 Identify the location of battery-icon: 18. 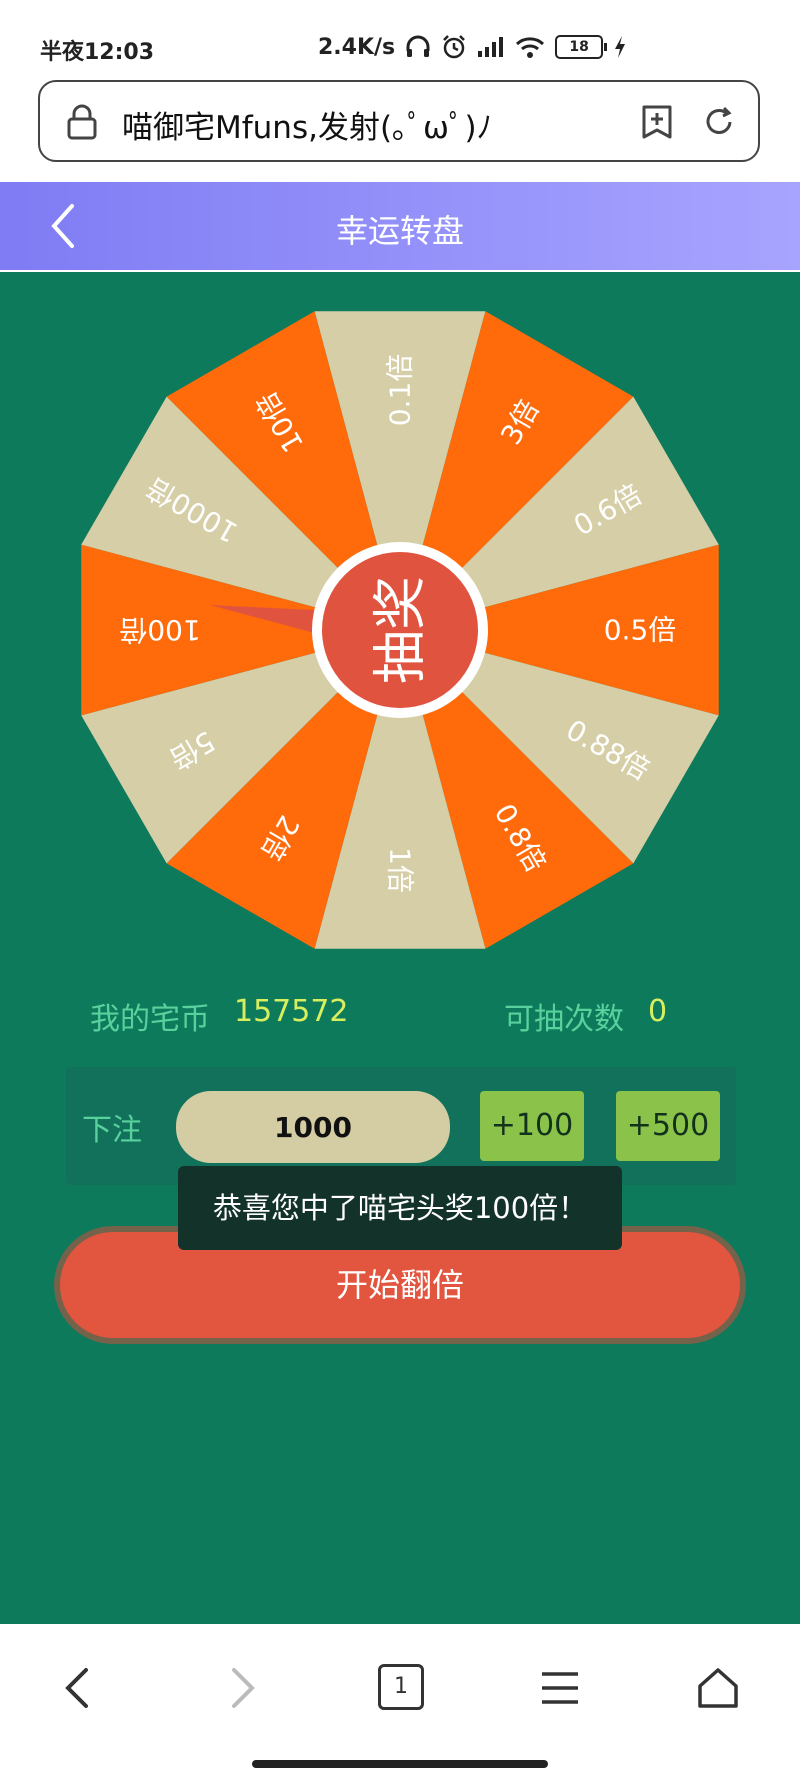
(581, 47).